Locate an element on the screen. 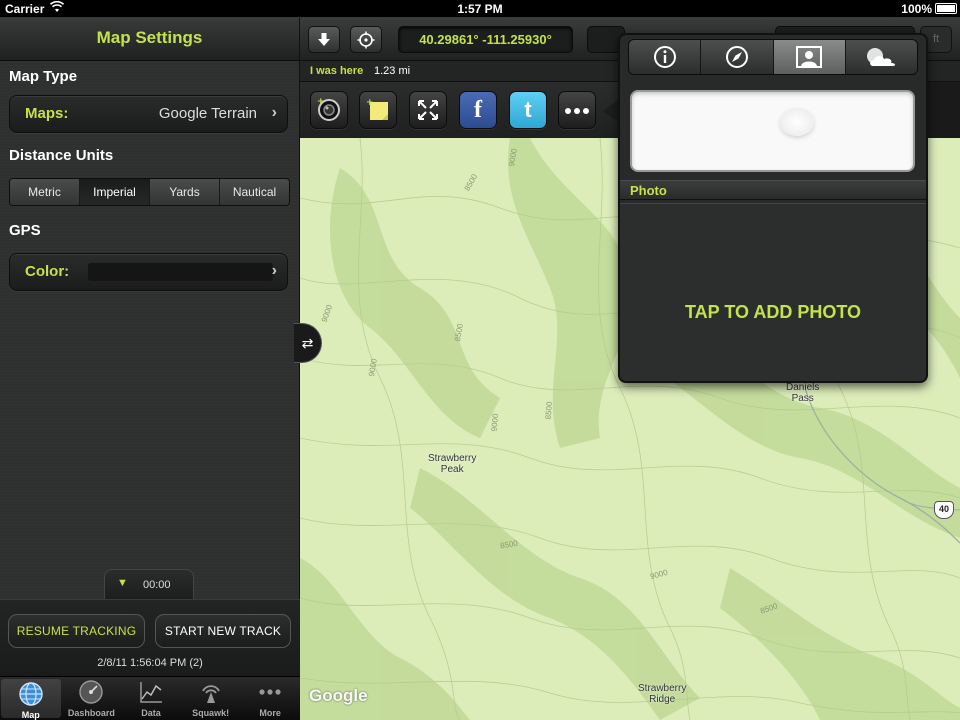 The height and width of the screenshot is (720, 960). tab-dashboard: Dashboard is located at coordinates (92, 698).